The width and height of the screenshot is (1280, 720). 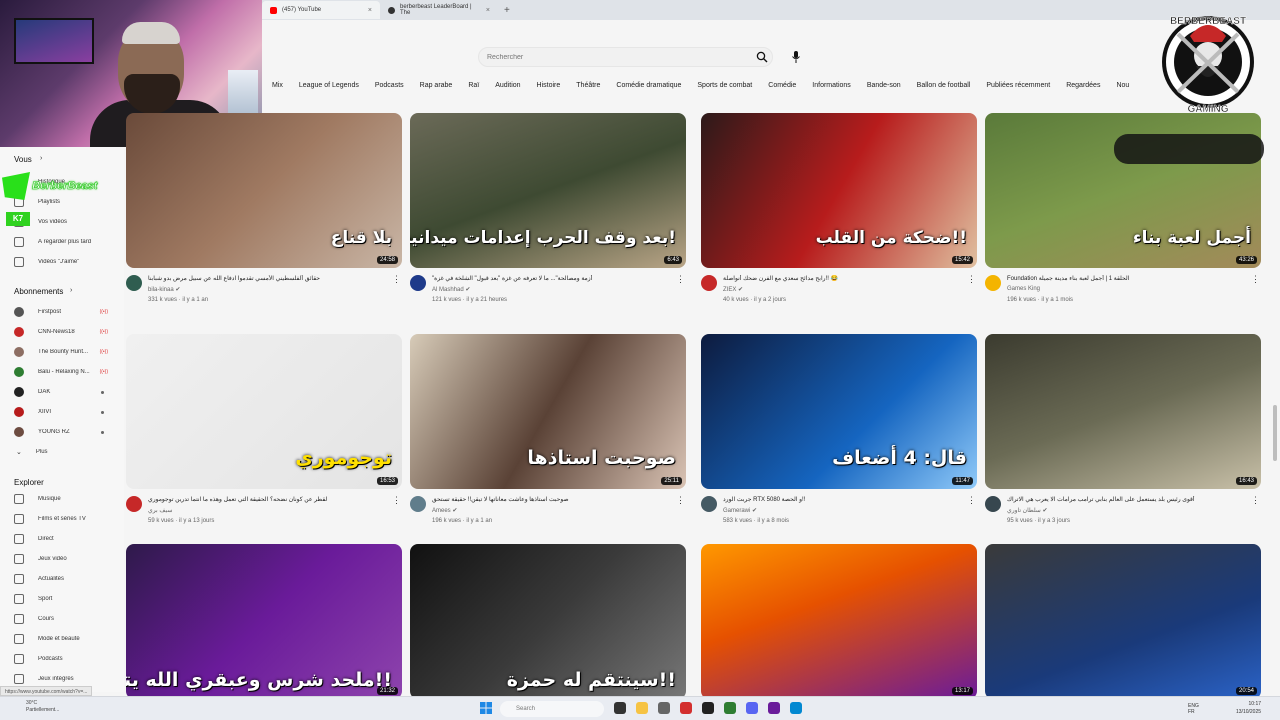 I want to click on windows-start-icon, so click(x=486, y=708).